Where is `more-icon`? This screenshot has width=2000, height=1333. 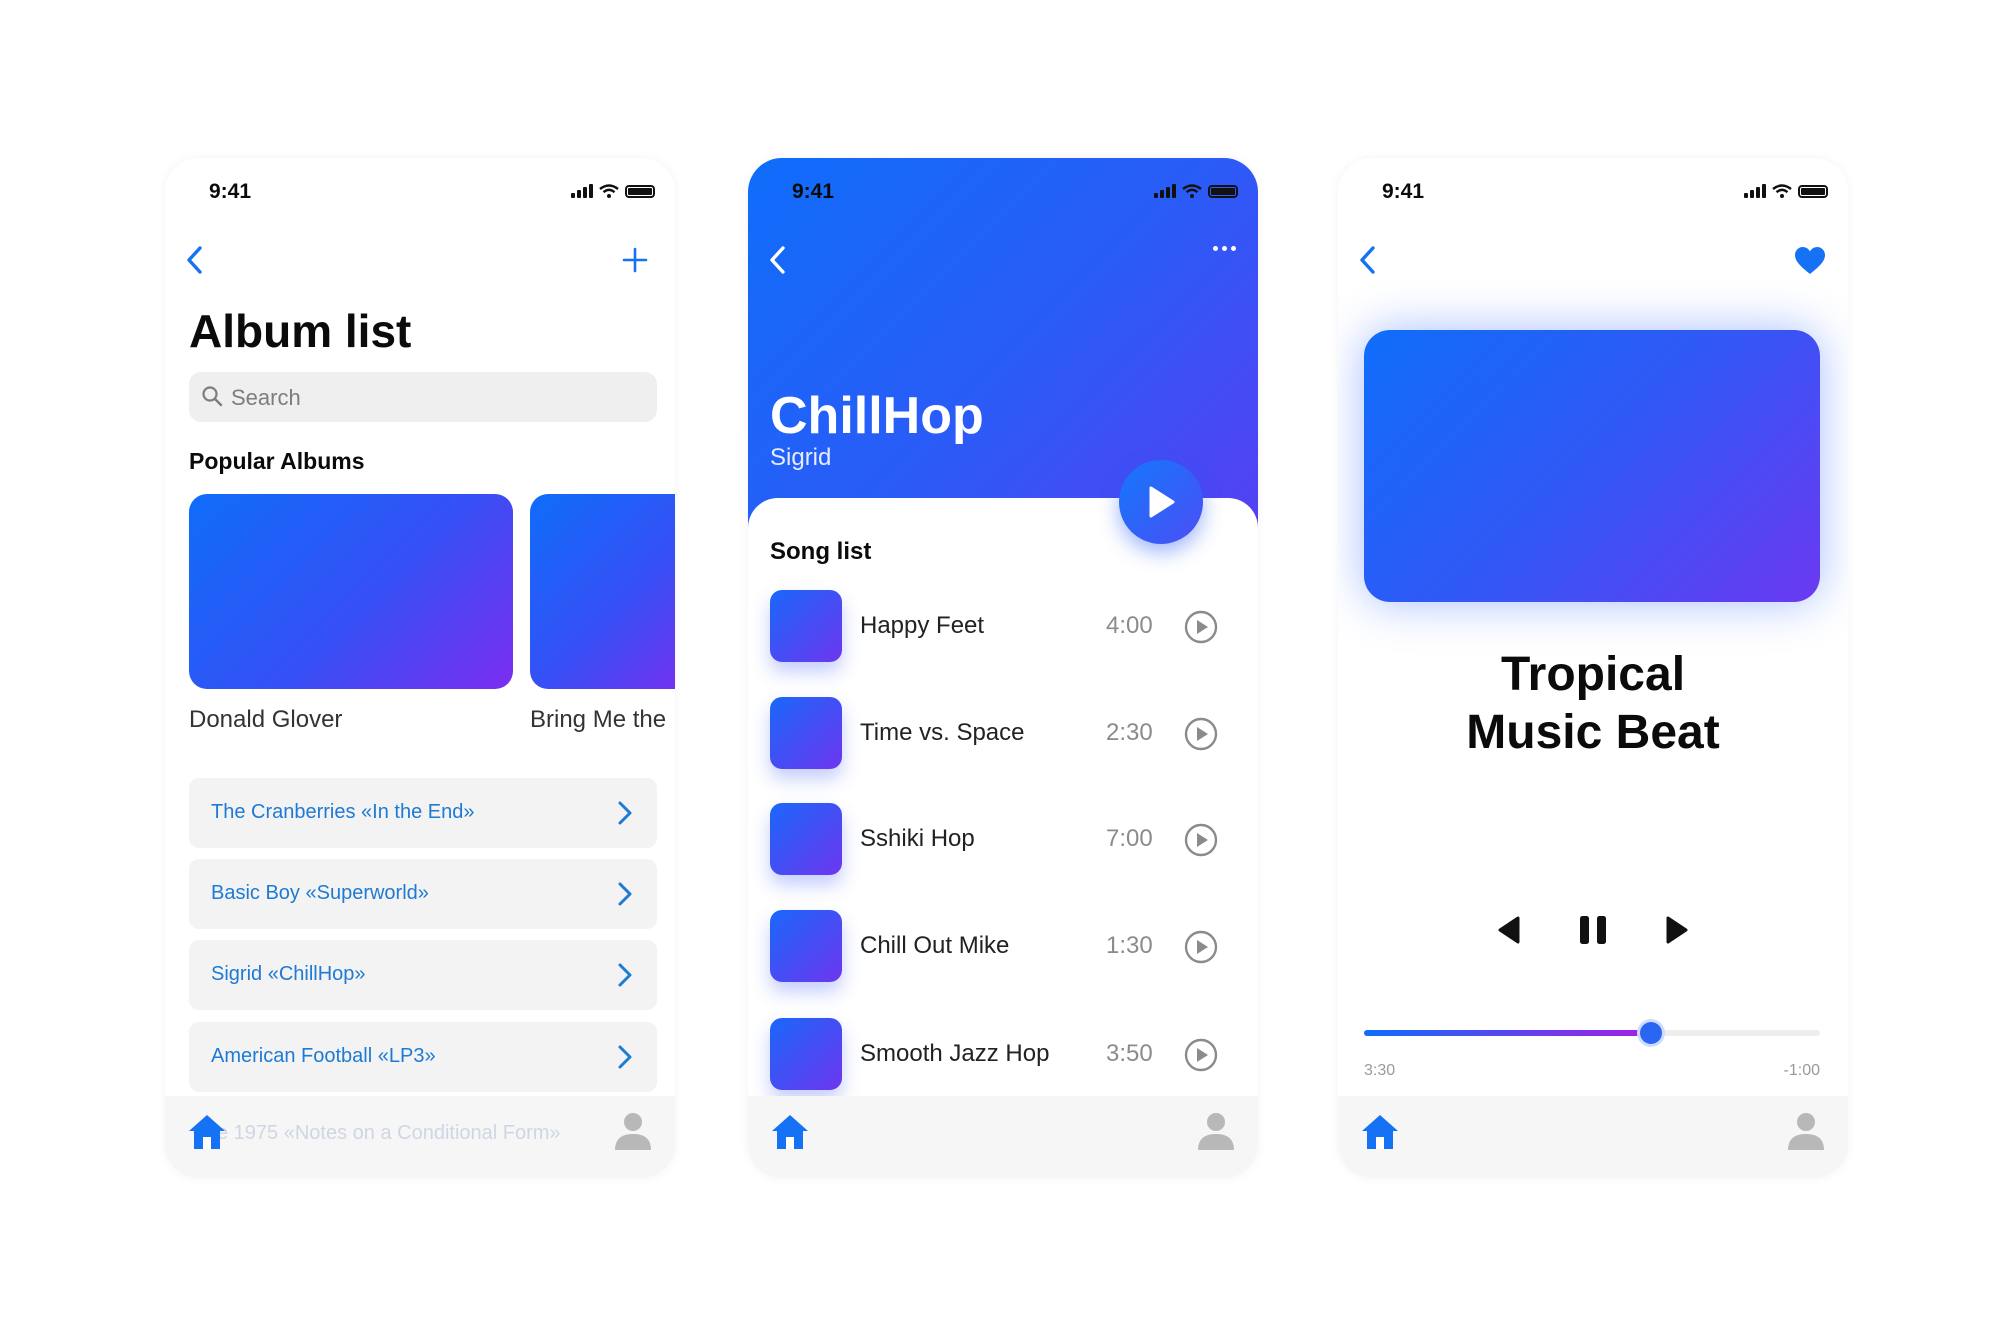
more-icon is located at coordinates (1224, 248).